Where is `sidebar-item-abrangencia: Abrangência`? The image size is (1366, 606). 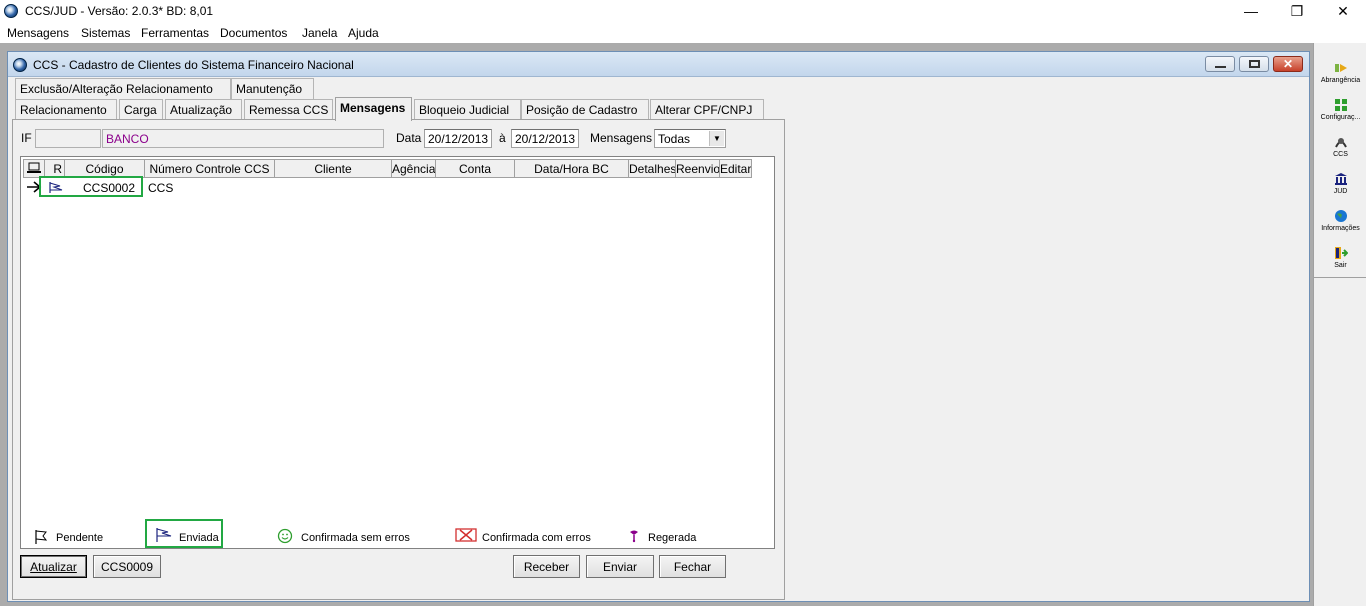
sidebar-item-abrangencia: Abrangência is located at coordinates (1340, 72).